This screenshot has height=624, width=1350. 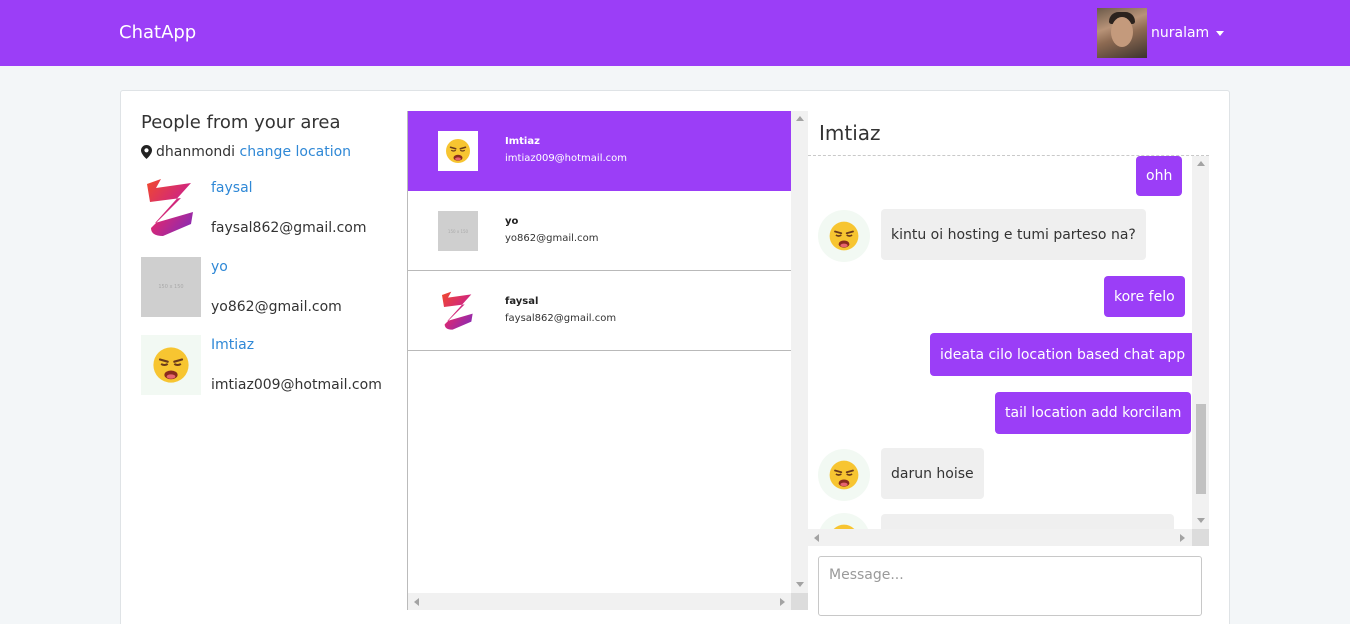 I want to click on person-name: faysal, so click(x=232, y=188).